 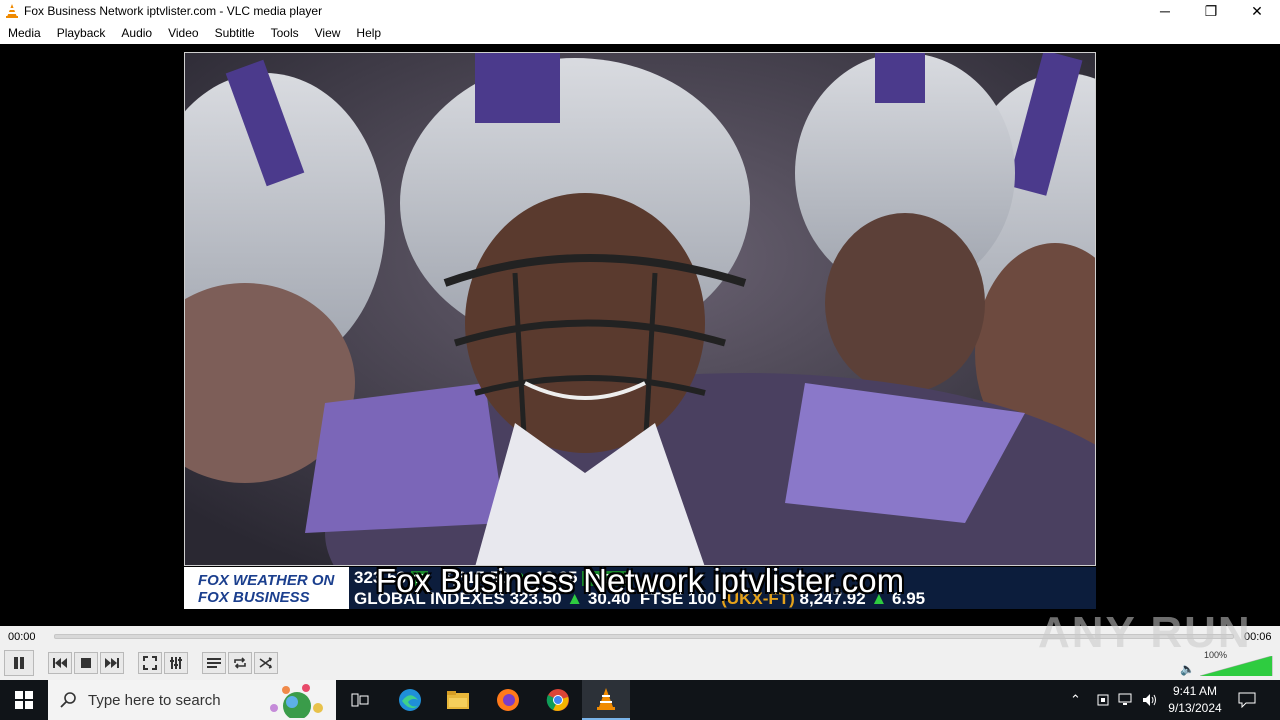 I want to click on stop-button, so click(x=86, y=663).